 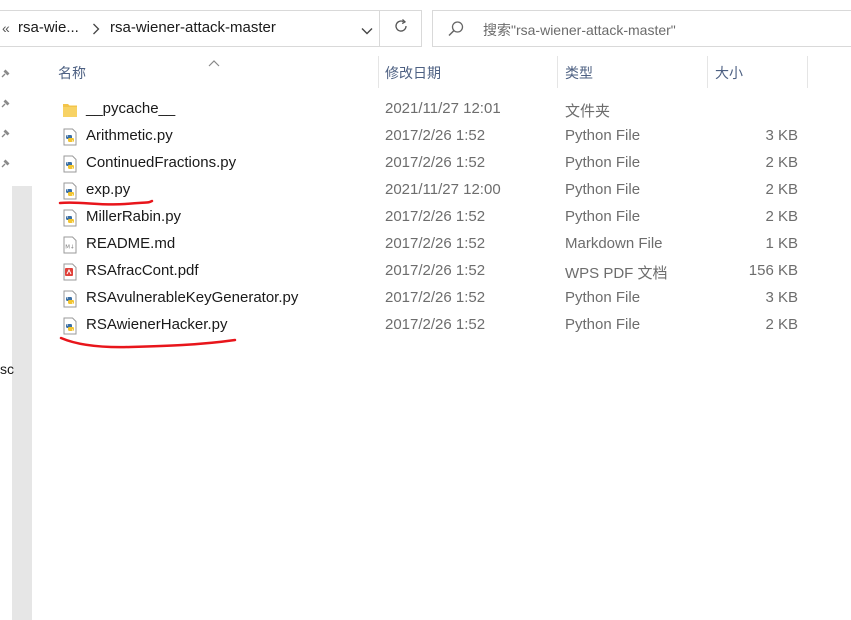 I want to click on file-type: Markdown File, so click(x=614, y=243).